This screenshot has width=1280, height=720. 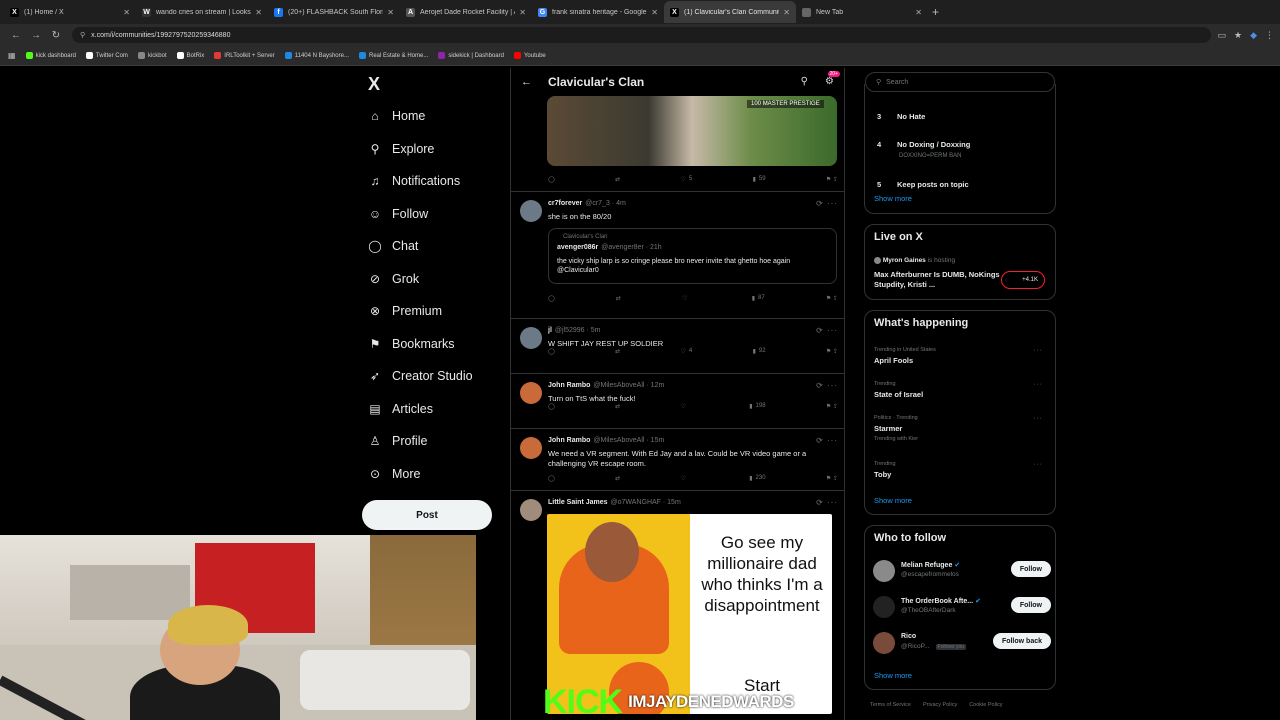 I want to click on tweet-author-name: cr7forever, so click(x=565, y=203).